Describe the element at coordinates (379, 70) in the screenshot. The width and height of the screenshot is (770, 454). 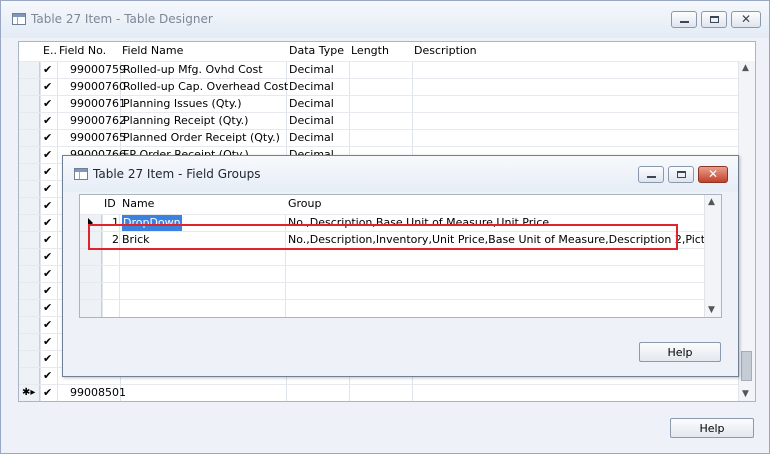
I see `table-row: ✔ 99000759 Rolled-up Mfg. Ovhd Cost Decimal` at that location.